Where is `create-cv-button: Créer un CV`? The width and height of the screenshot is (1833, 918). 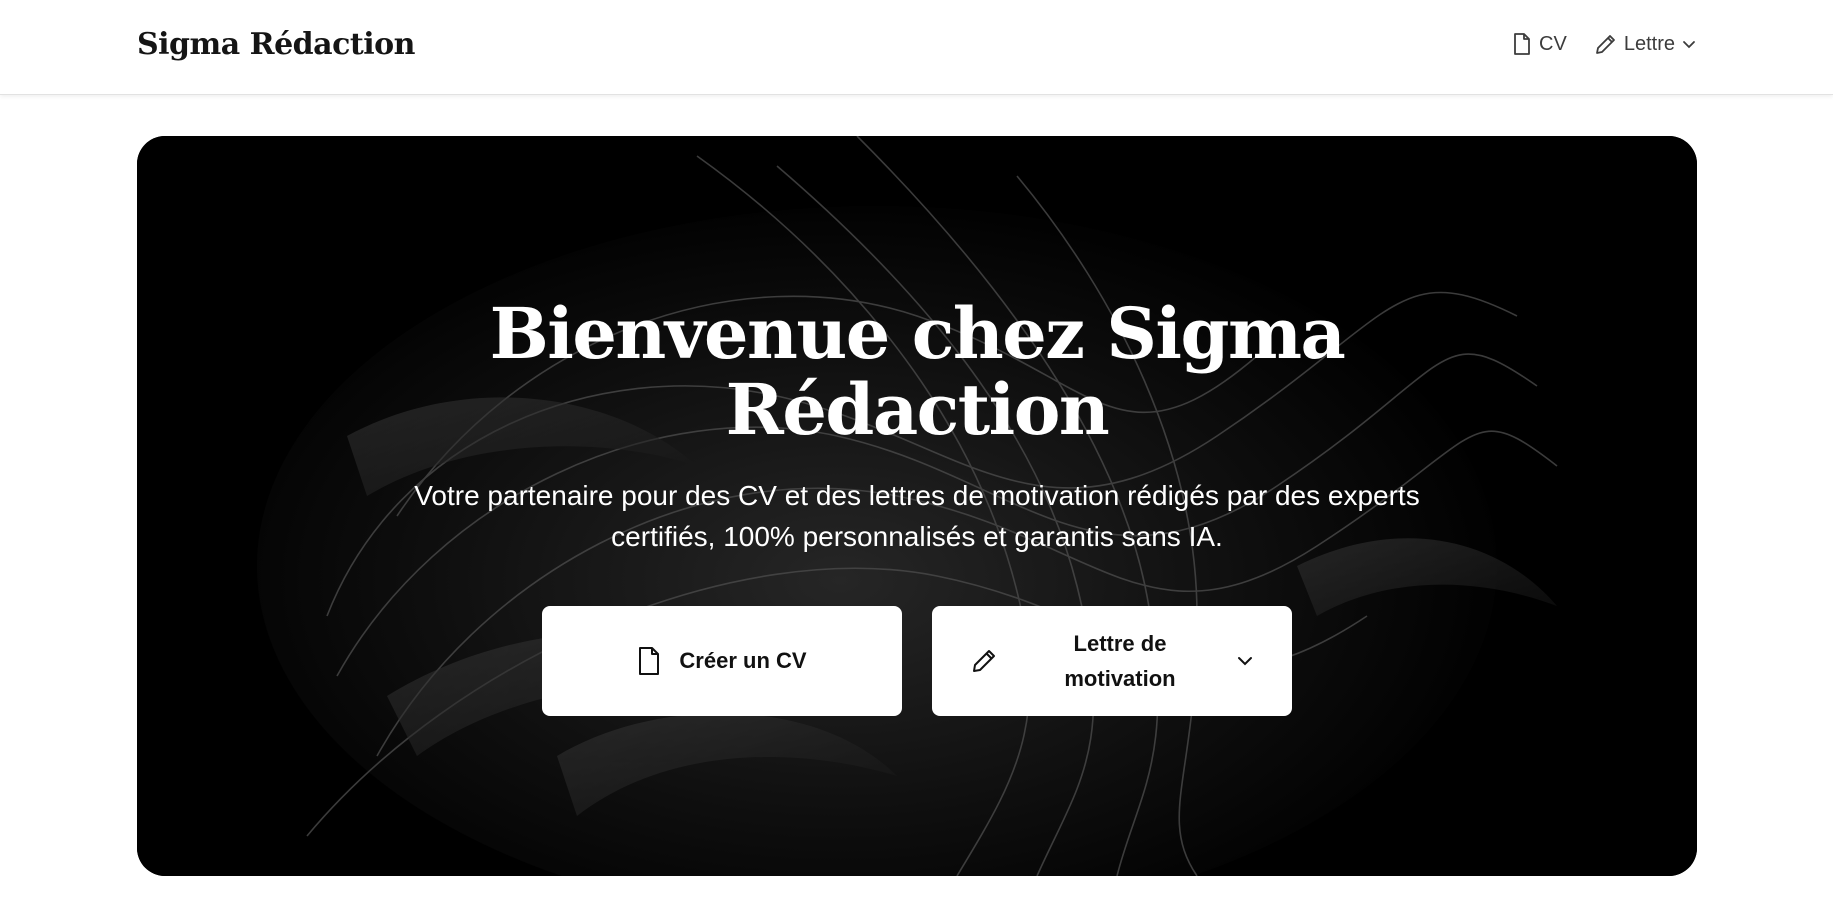 create-cv-button: Créer un CV is located at coordinates (722, 661).